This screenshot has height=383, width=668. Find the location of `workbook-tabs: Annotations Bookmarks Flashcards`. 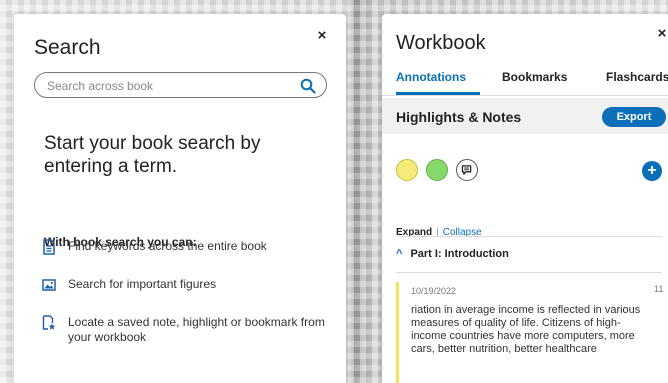

workbook-tabs: Annotations Bookmarks Flashcards is located at coordinates (525, 84).